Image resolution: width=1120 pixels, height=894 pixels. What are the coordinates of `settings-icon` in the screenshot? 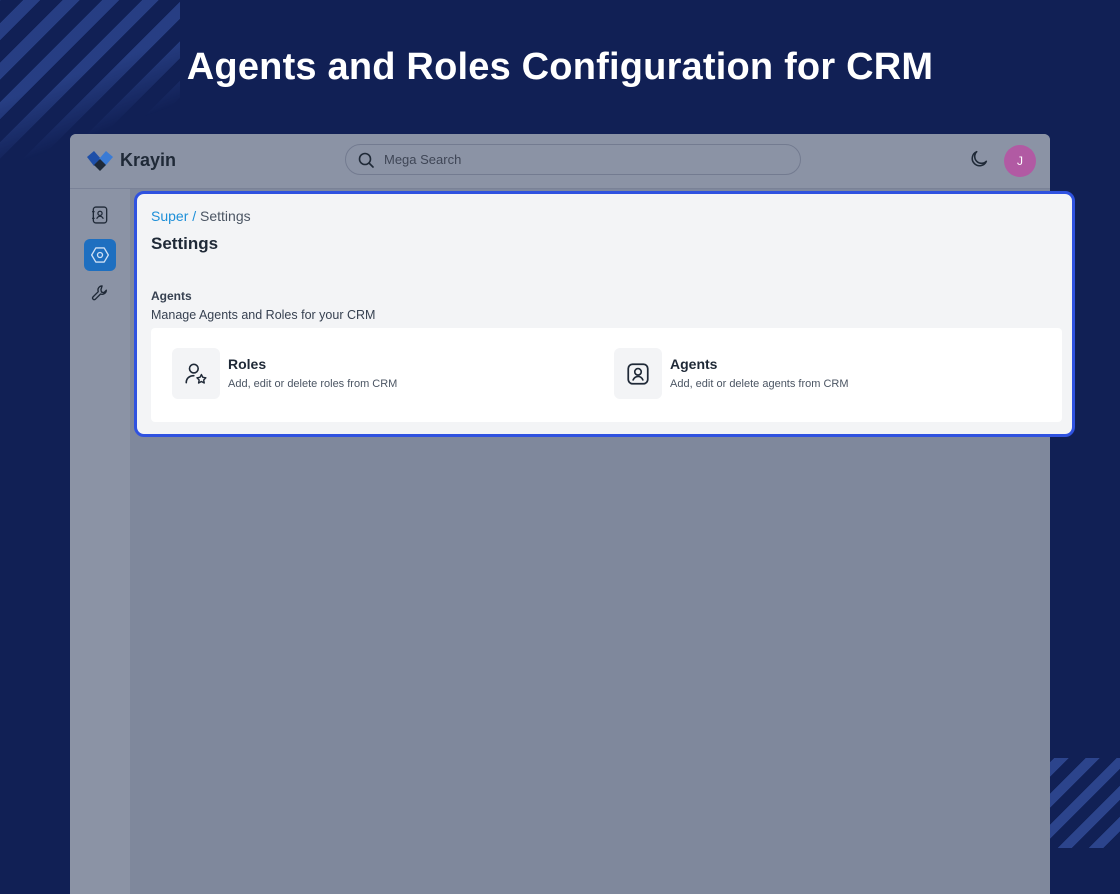 It's located at (100, 255).